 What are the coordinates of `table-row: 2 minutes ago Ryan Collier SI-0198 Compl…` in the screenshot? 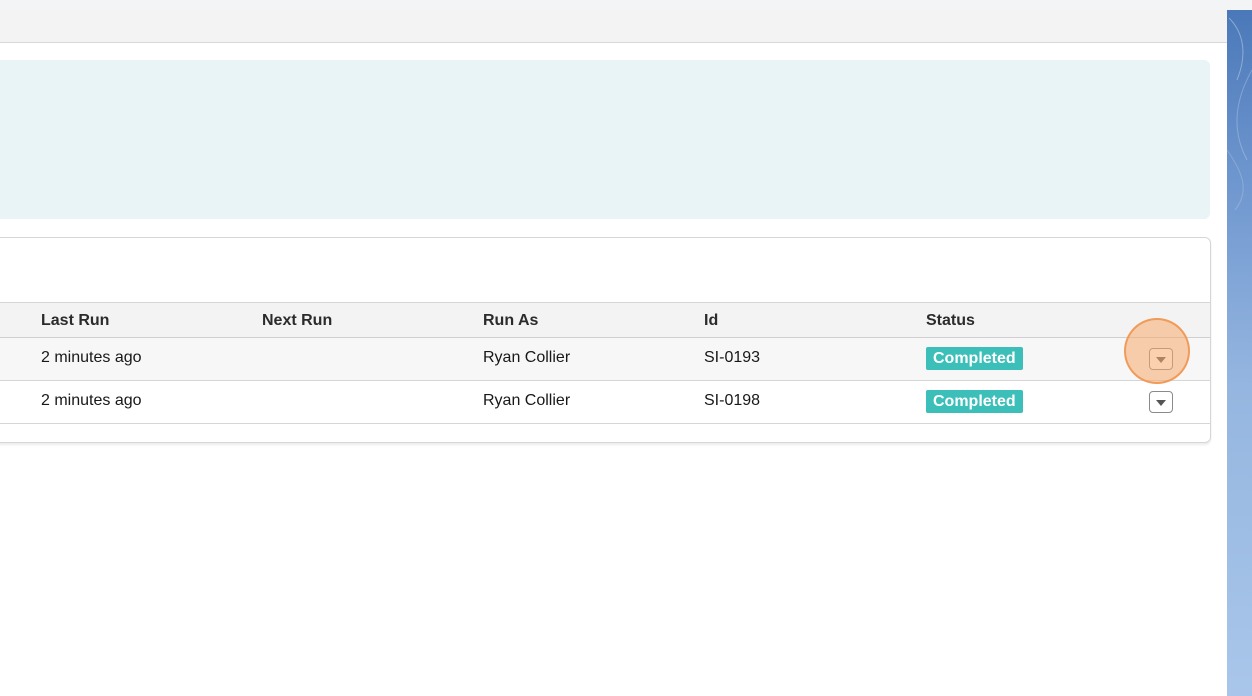 It's located at (605, 402).